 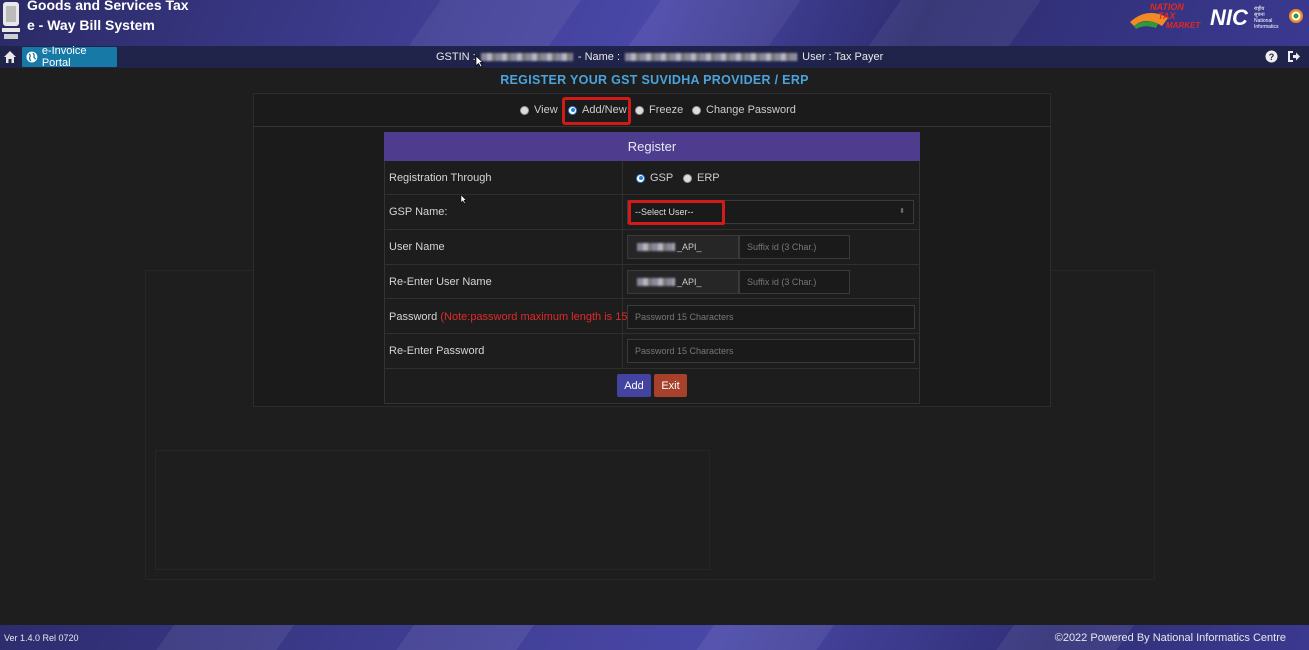 What do you see at coordinates (696, 110) in the screenshot?
I see `change-password-radio` at bounding box center [696, 110].